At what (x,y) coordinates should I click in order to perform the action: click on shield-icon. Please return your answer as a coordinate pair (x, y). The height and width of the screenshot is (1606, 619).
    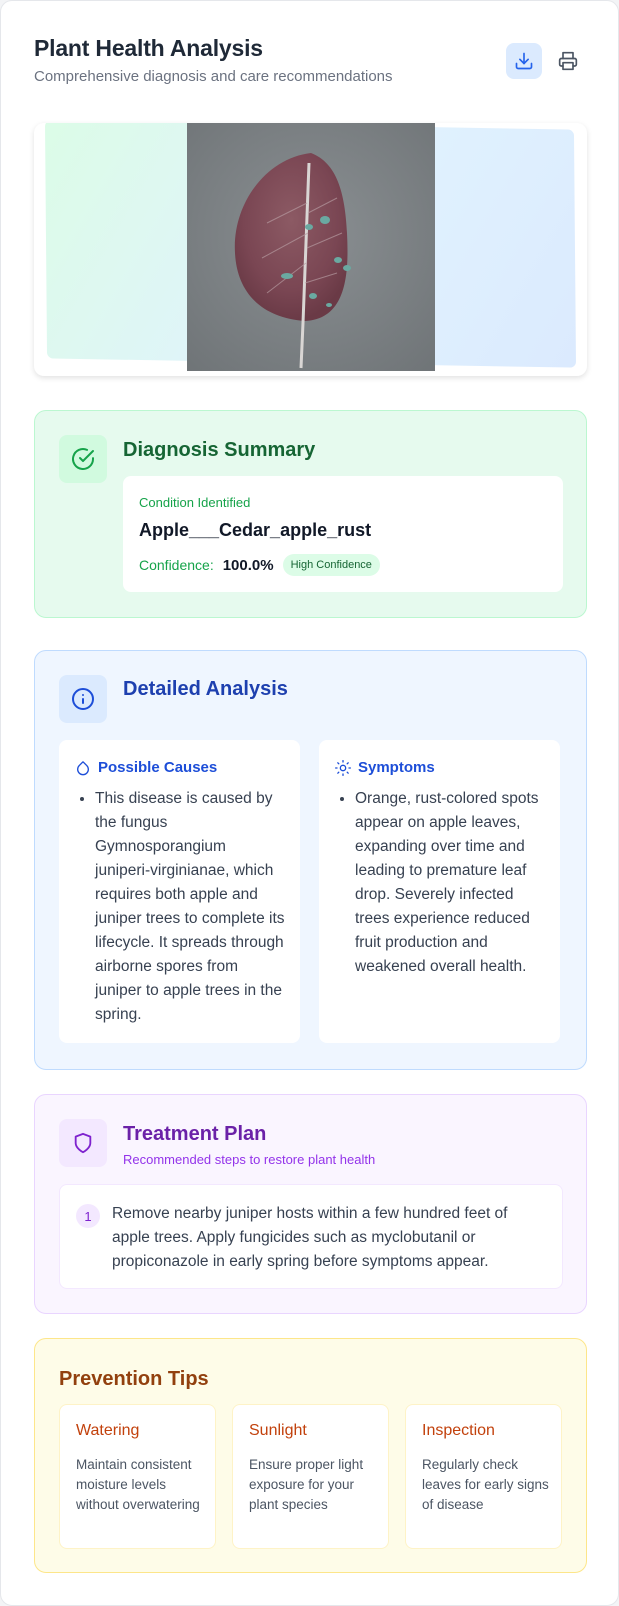
    Looking at the image, I should click on (83, 1143).